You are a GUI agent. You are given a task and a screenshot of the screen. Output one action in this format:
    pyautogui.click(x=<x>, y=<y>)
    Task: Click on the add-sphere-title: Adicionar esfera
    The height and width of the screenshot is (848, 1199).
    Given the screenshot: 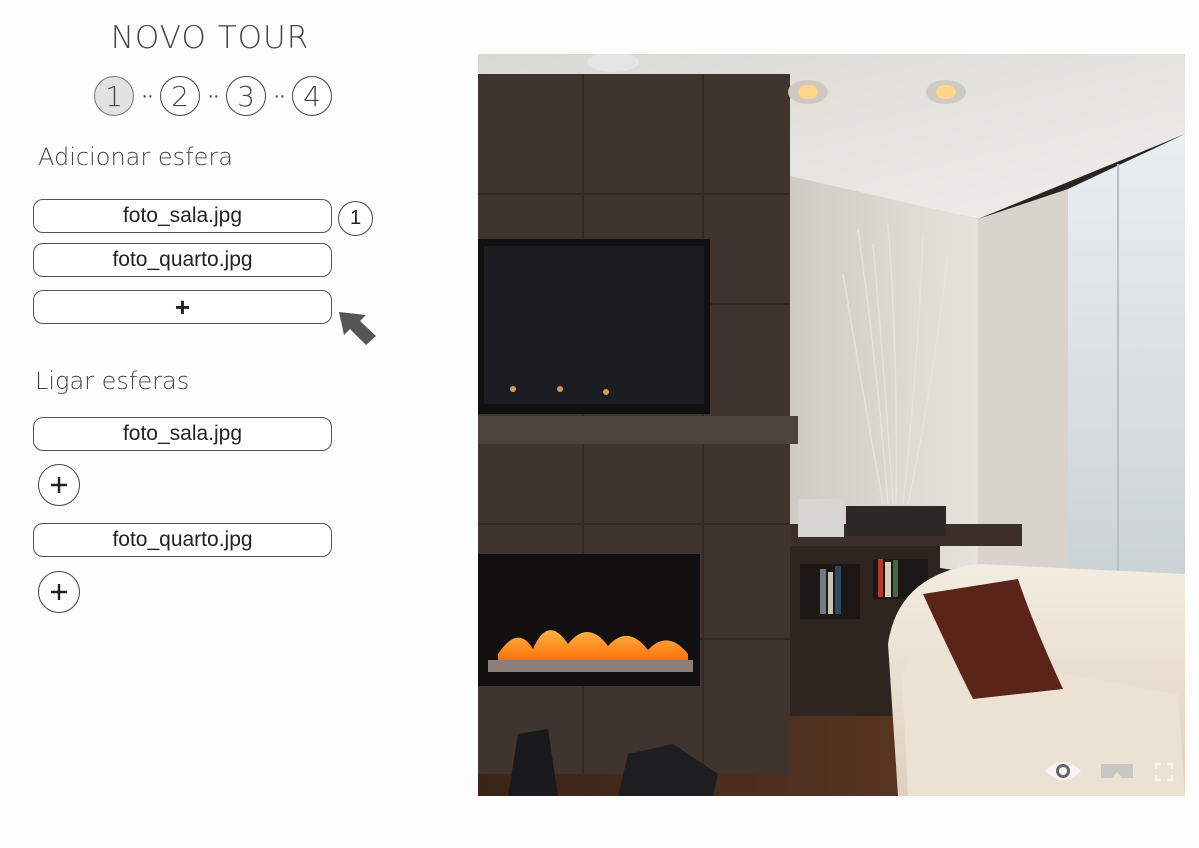 What is the action you would take?
    pyautogui.click(x=135, y=157)
    